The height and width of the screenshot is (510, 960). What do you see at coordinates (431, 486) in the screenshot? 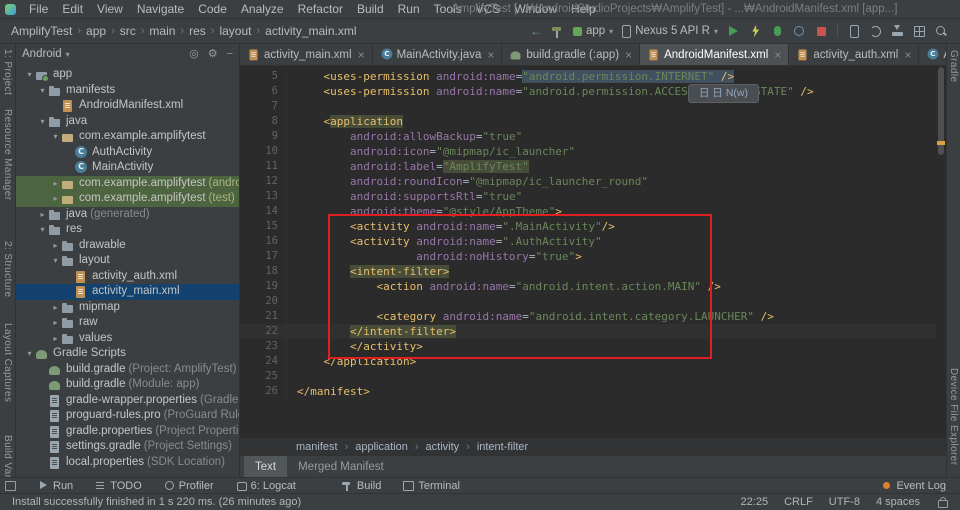
I see `tool-window-button-terminal: Terminal` at bounding box center [431, 486].